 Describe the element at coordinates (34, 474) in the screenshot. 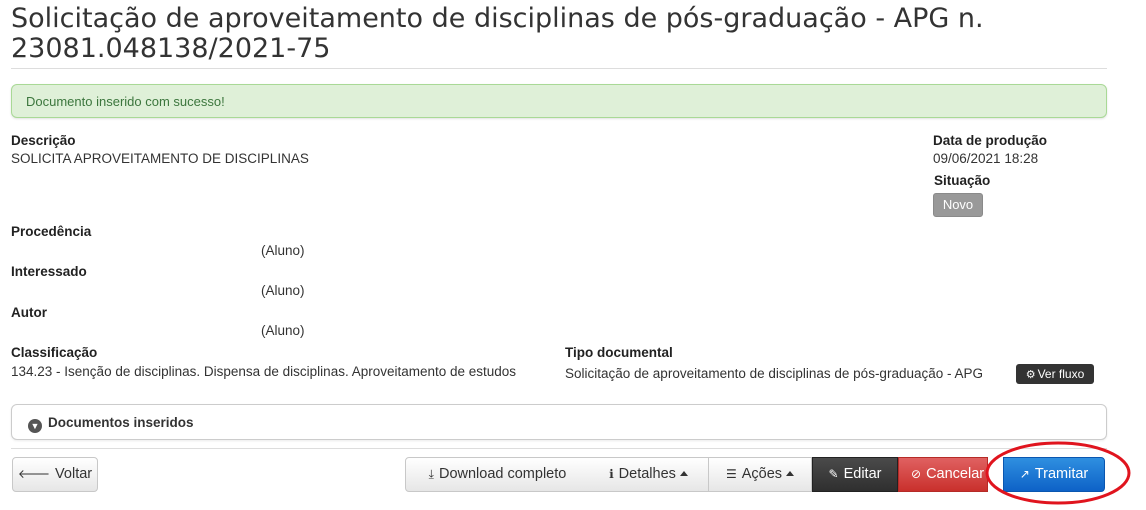

I see `arrow-left-icon: 🡐` at that location.